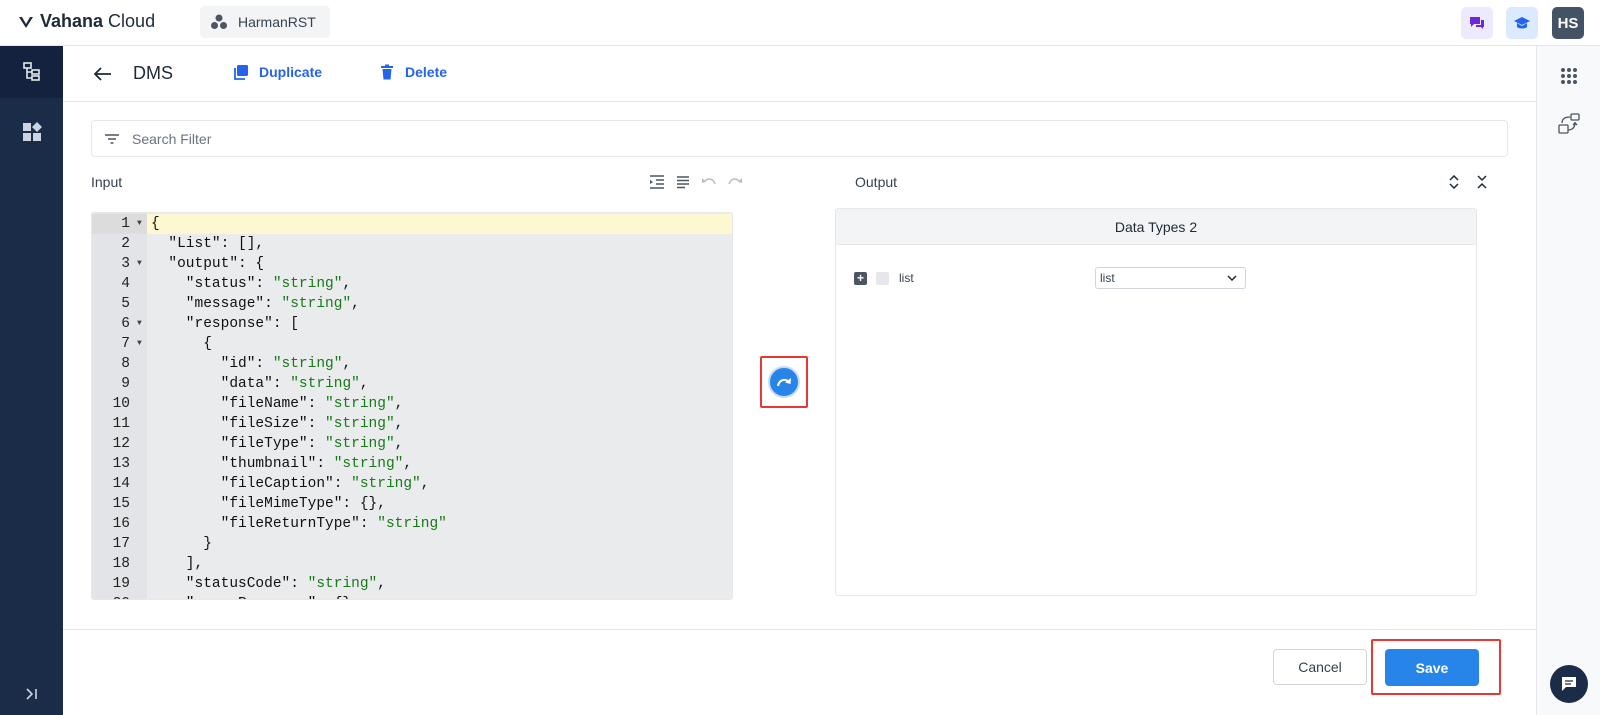 The image size is (1600, 715). Describe the element at coordinates (1320, 667) in the screenshot. I see `cancel-button: Cancel` at that location.